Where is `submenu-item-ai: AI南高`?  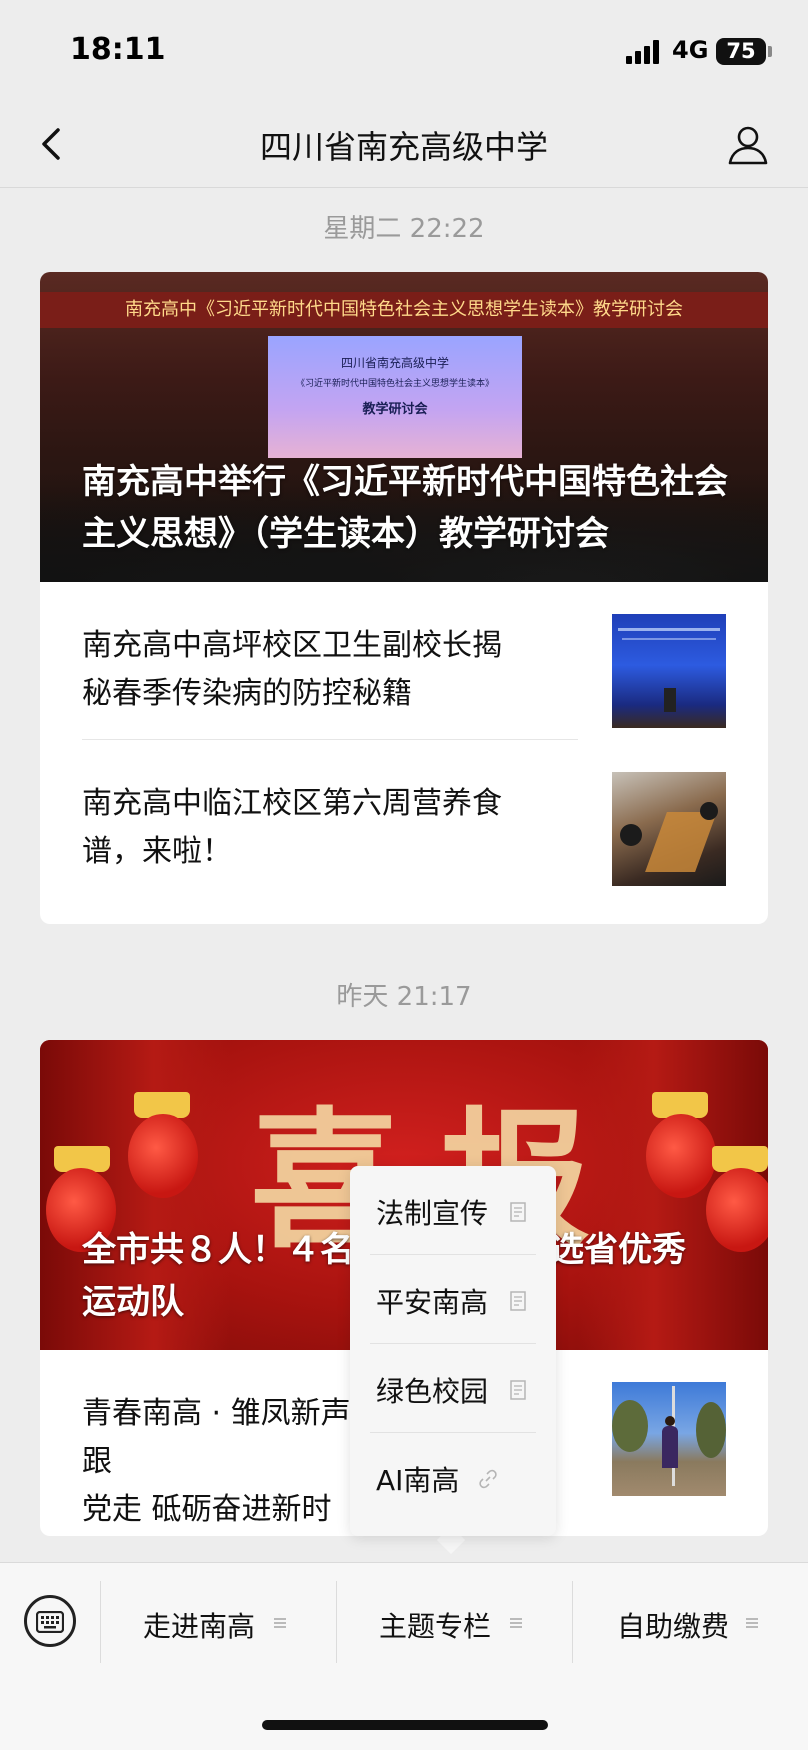 submenu-item-ai: AI南高 is located at coordinates (453, 1477).